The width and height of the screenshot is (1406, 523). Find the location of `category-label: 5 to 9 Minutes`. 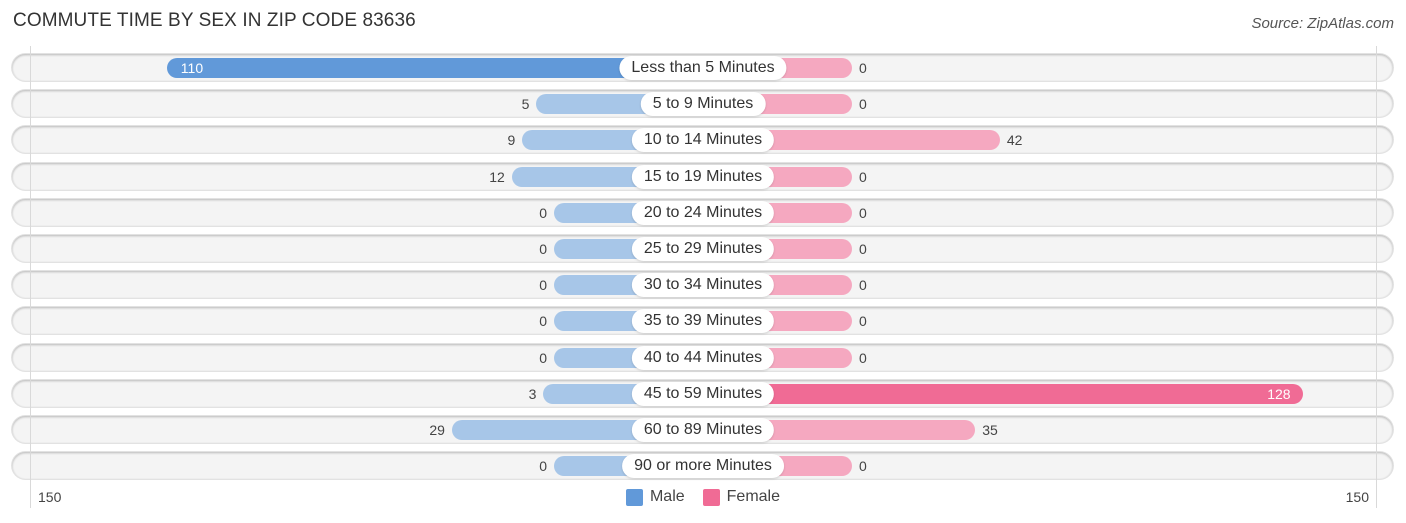

category-label: 5 to 9 Minutes is located at coordinates (703, 104).